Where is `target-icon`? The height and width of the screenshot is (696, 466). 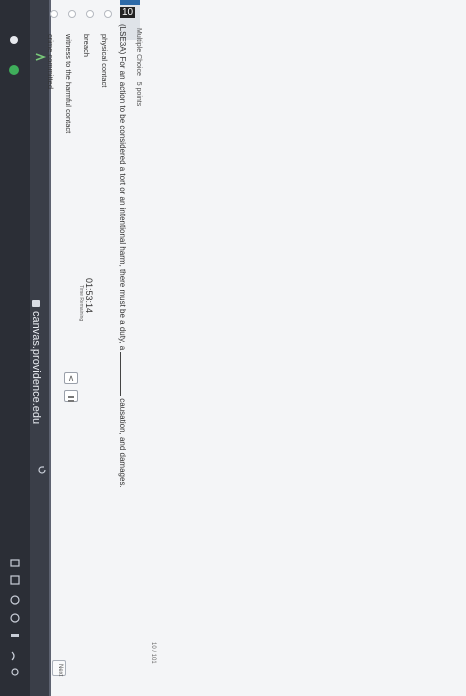 target-icon is located at coordinates (15, 618).